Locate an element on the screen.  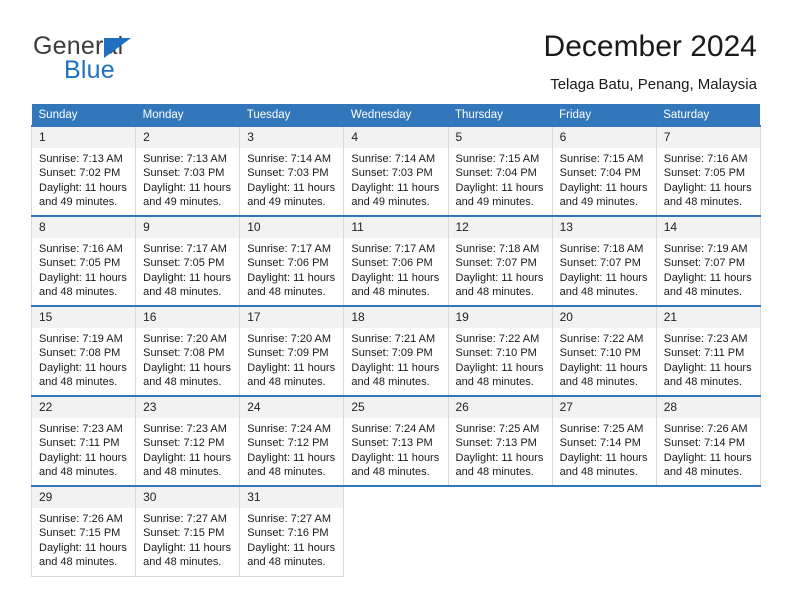
logo-text-blue: Blue is located at coordinates (89, 70).